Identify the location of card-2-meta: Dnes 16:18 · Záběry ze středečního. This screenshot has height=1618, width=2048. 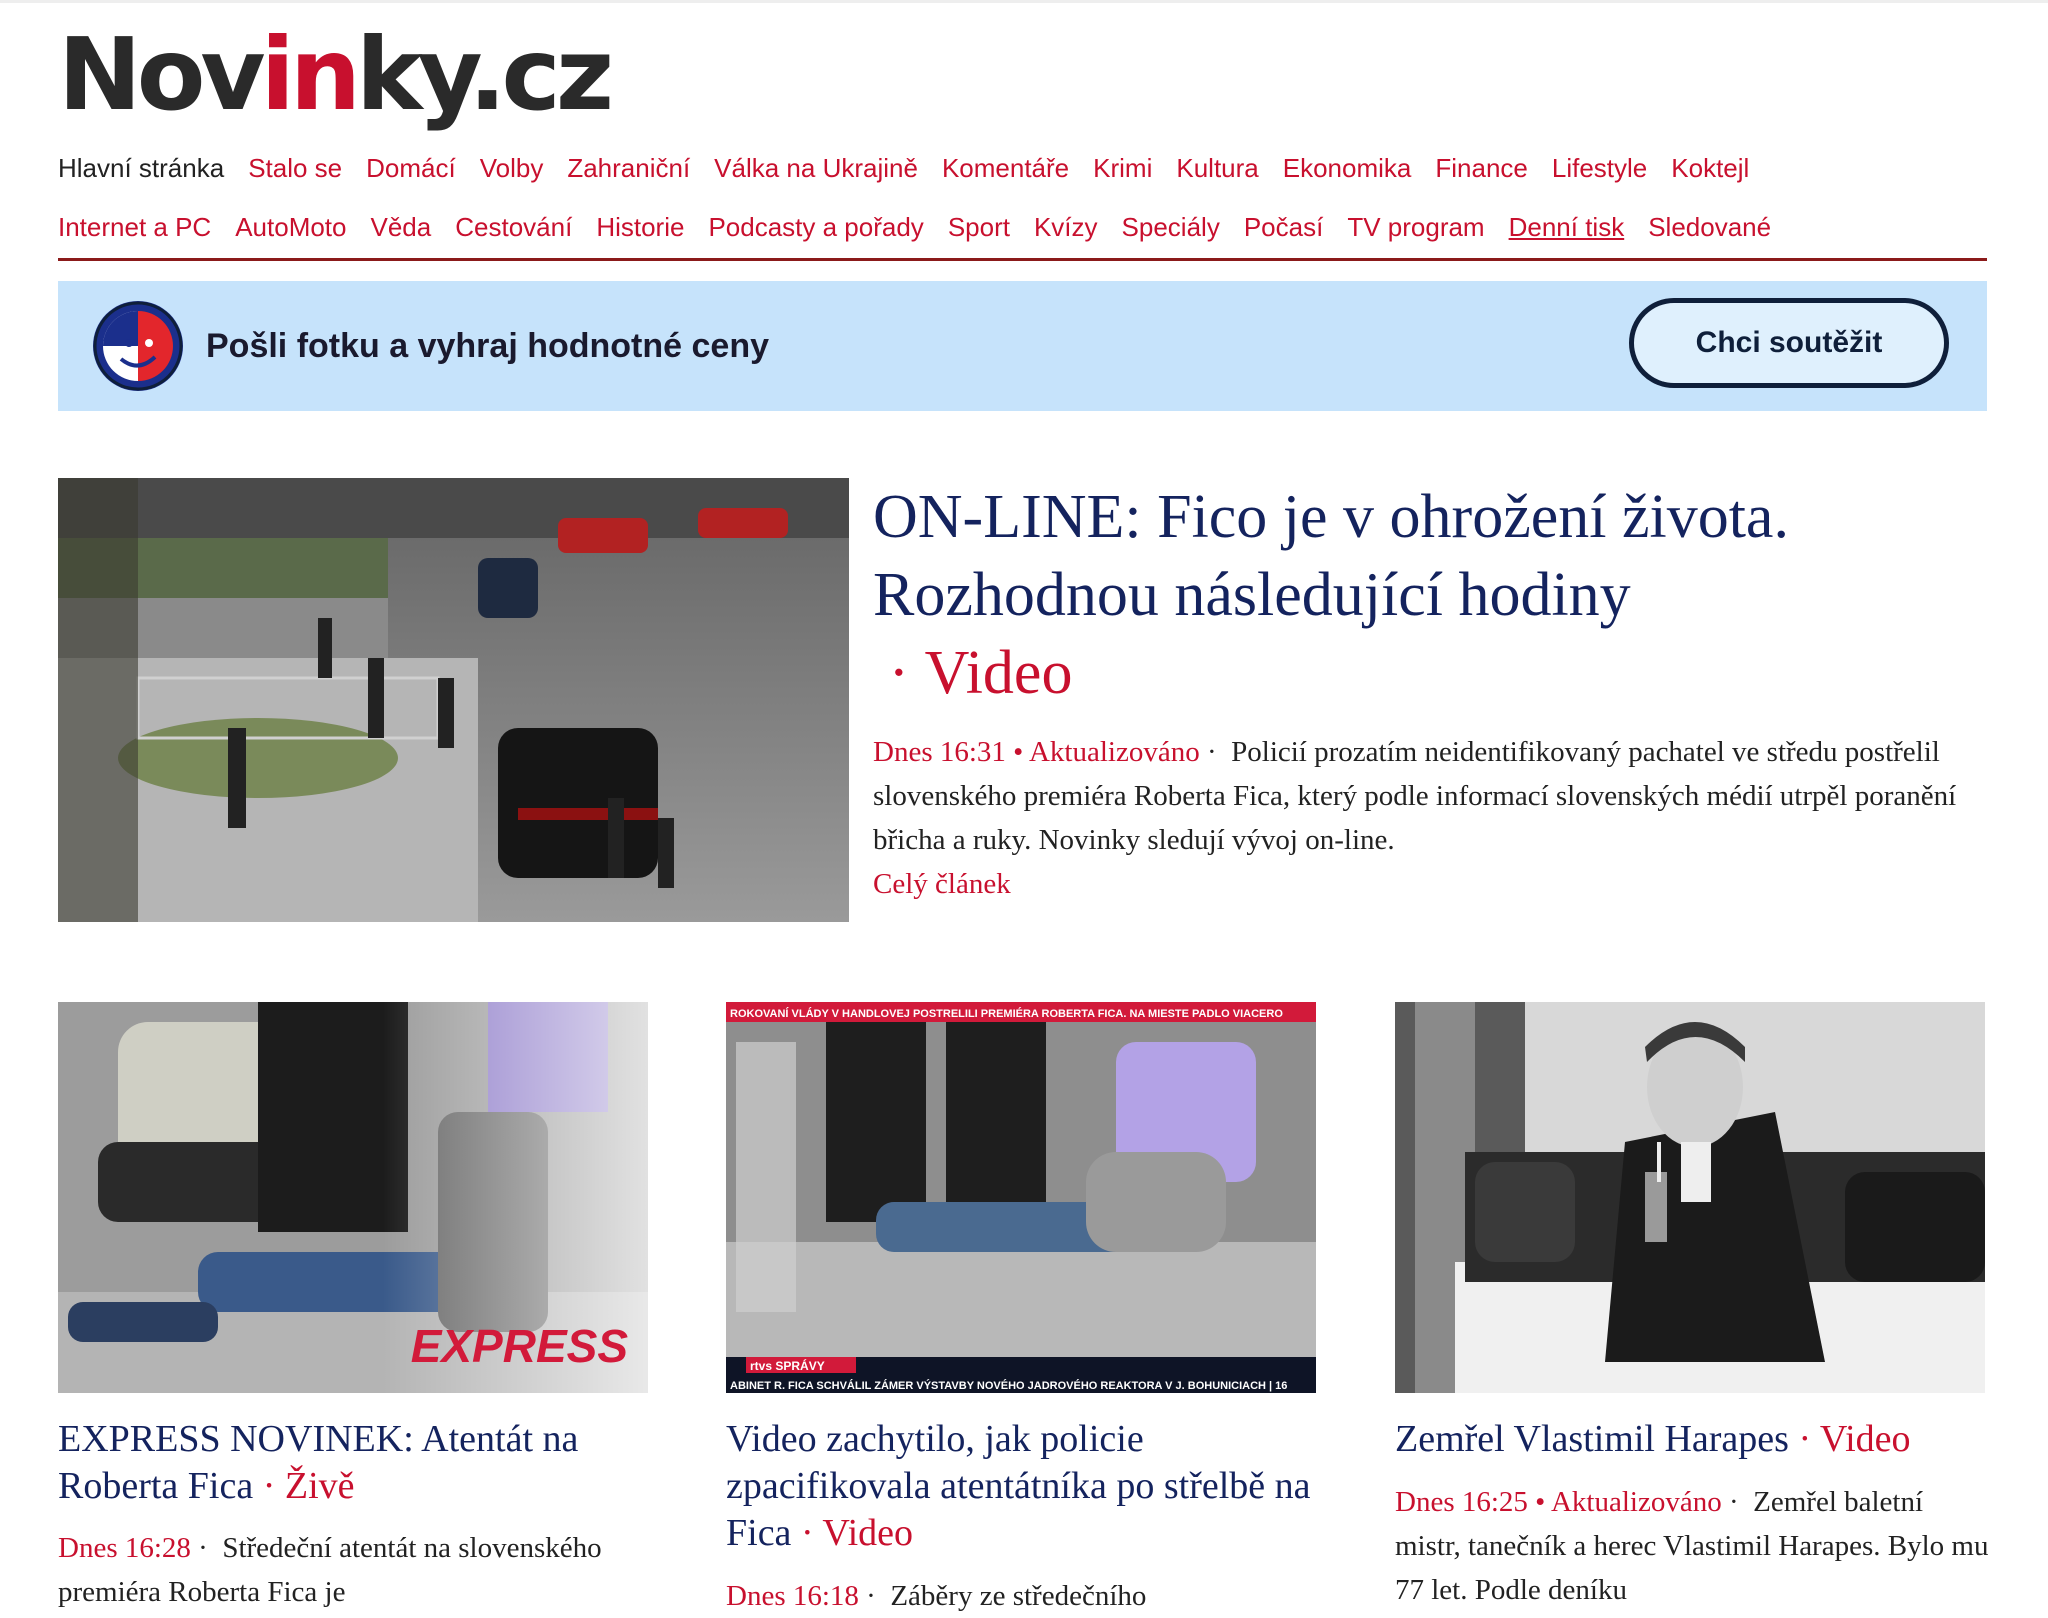
(1026, 1596).